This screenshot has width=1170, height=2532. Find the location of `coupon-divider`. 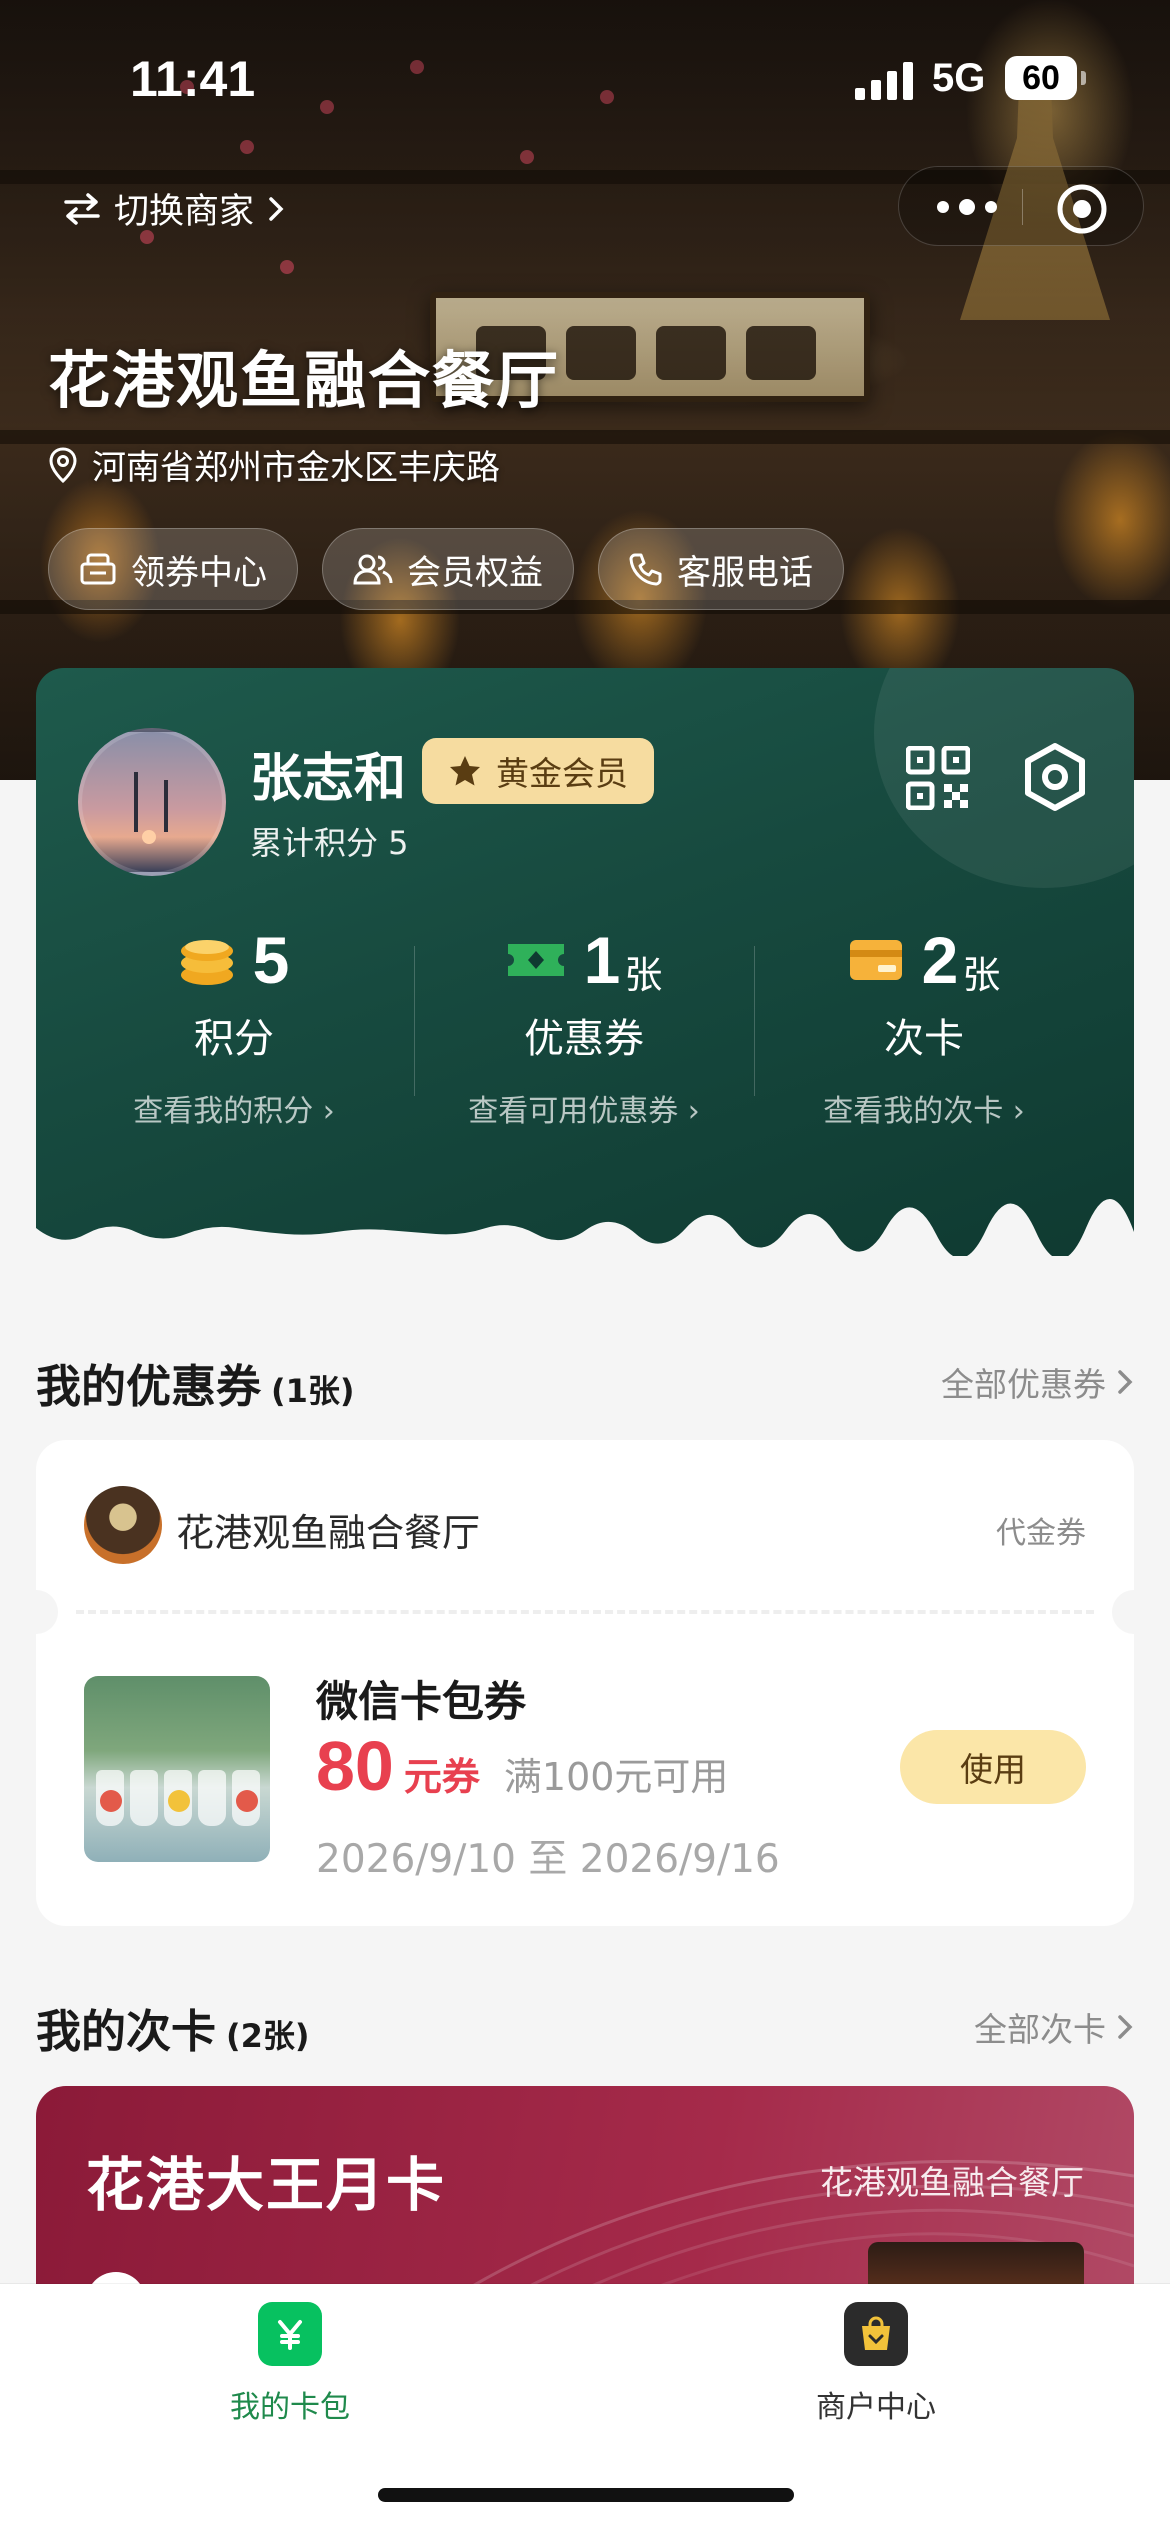

coupon-divider is located at coordinates (585, 1612).